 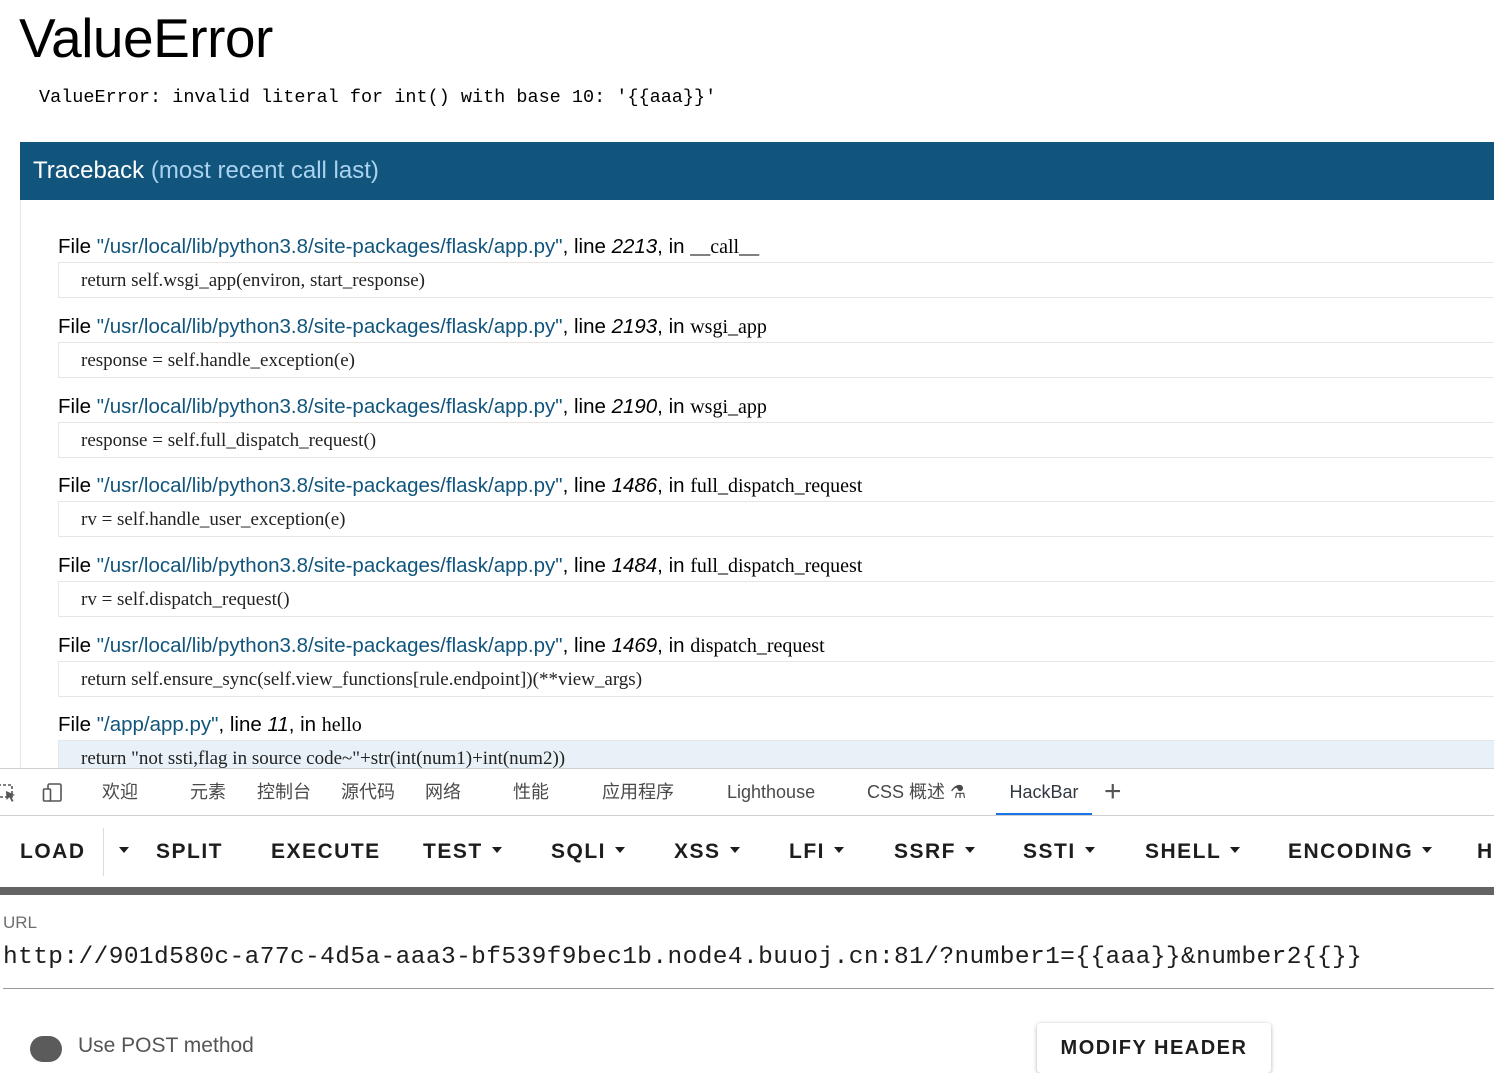 I want to click on devtools-tab-welcome: 欢迎, so click(x=120, y=792).